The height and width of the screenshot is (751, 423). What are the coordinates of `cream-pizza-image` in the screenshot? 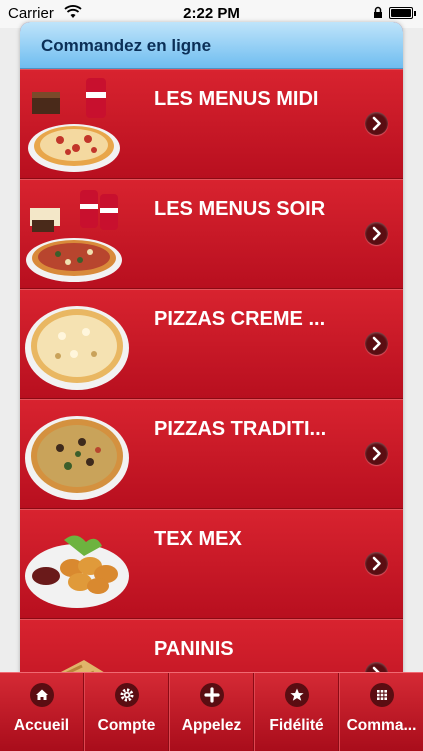 It's located at (77, 348).